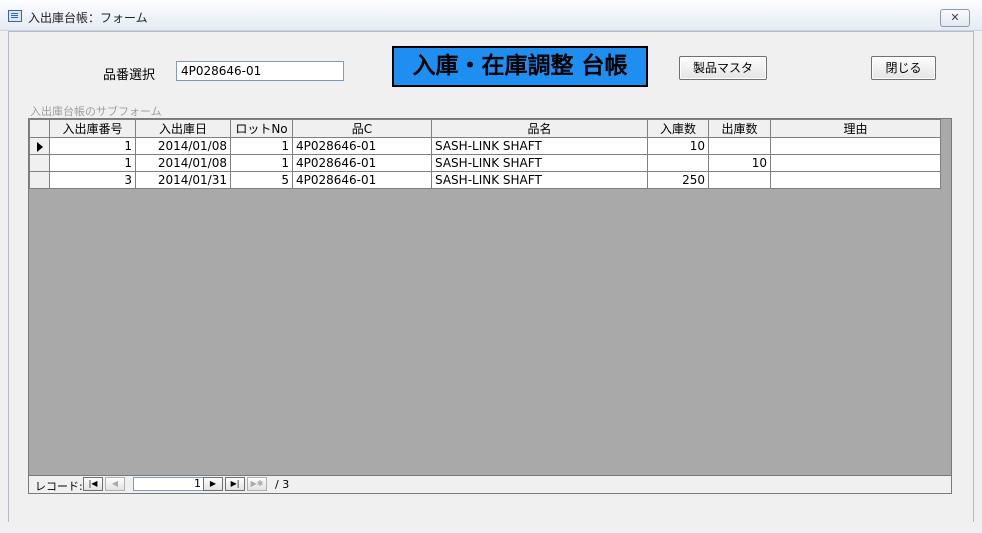 The height and width of the screenshot is (533, 982). I want to click on hinban-input, so click(260, 71).